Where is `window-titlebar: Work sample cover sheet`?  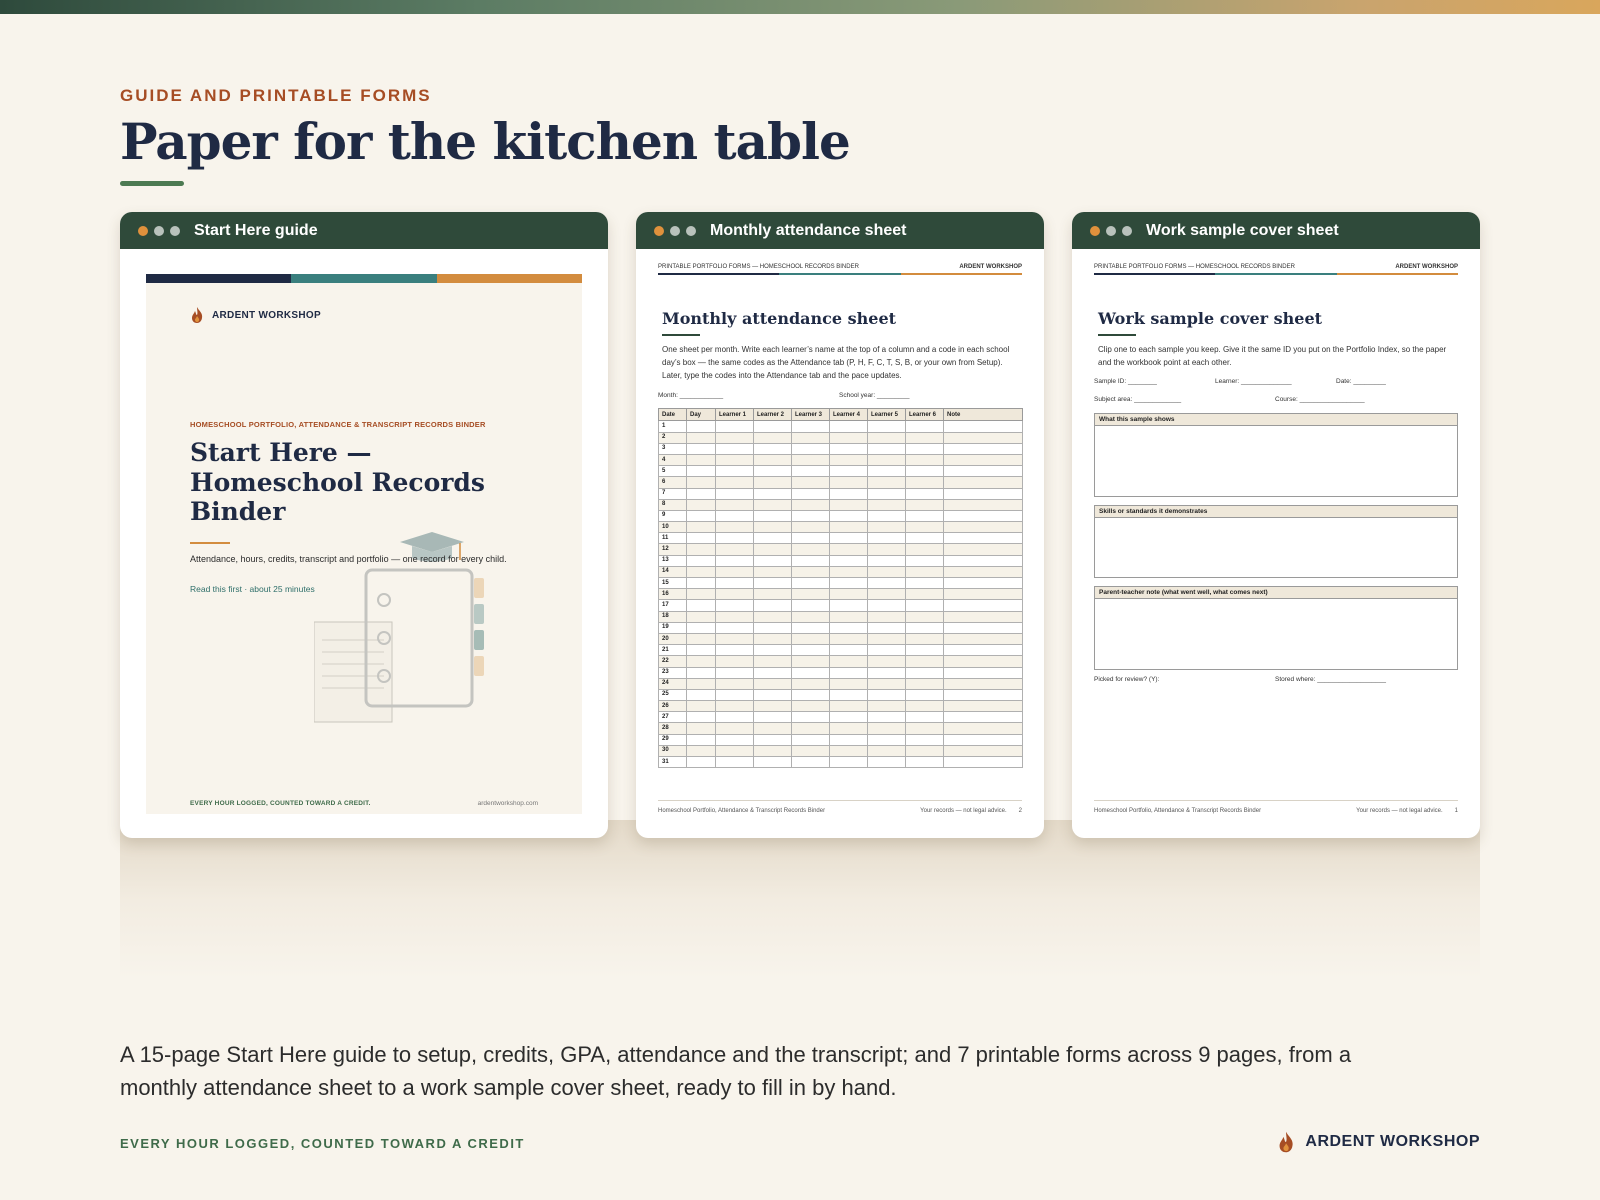 window-titlebar: Work sample cover sheet is located at coordinates (1276, 230).